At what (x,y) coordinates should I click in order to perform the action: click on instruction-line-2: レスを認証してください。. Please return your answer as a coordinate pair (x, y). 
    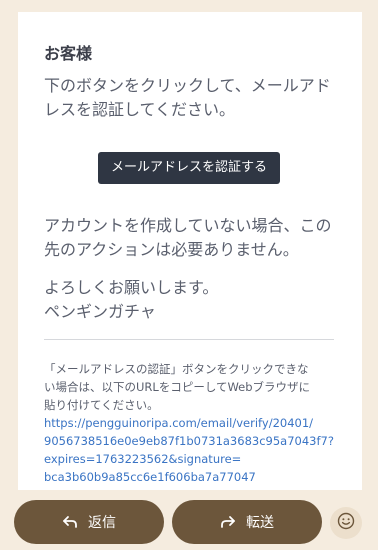
    Looking at the image, I should click on (140, 109).